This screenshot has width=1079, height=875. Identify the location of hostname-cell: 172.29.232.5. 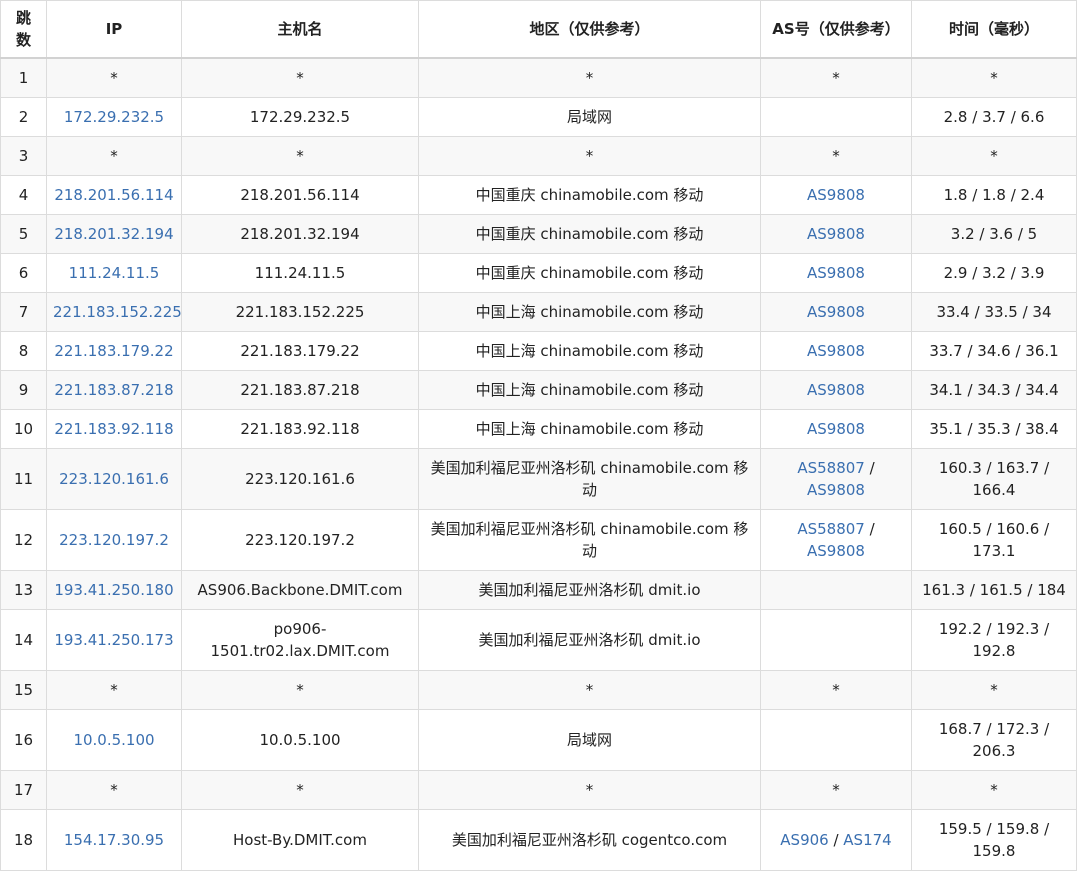
(300, 116).